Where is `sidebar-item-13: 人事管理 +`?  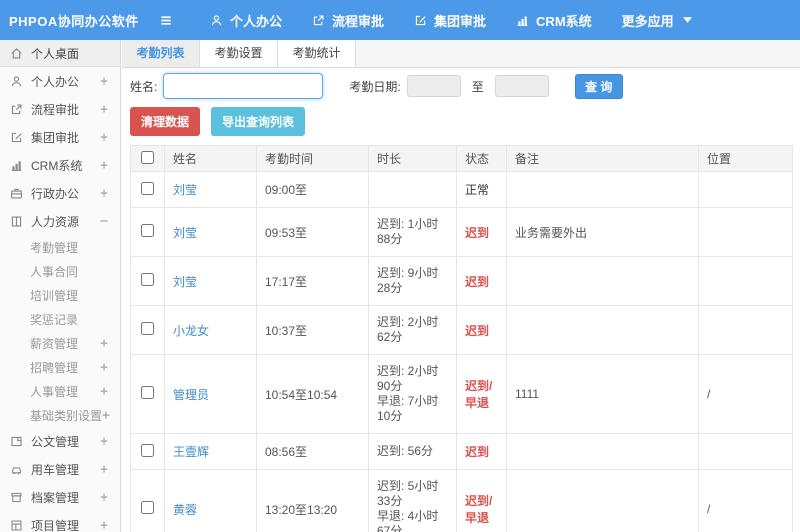 sidebar-item-13: 人事管理 + is located at coordinates (60, 391).